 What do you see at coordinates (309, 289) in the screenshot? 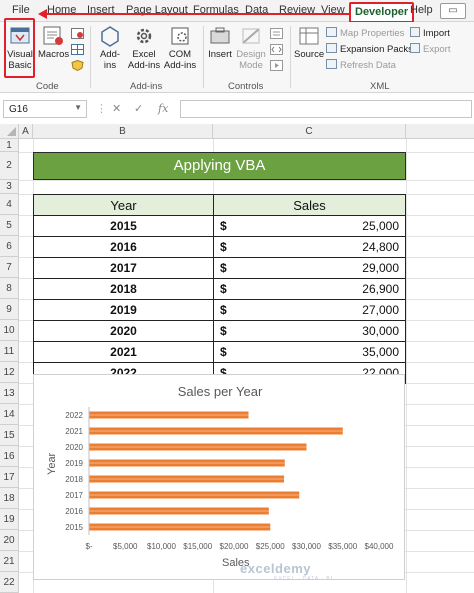
I see `sales-cell: $26,900` at bounding box center [309, 289].